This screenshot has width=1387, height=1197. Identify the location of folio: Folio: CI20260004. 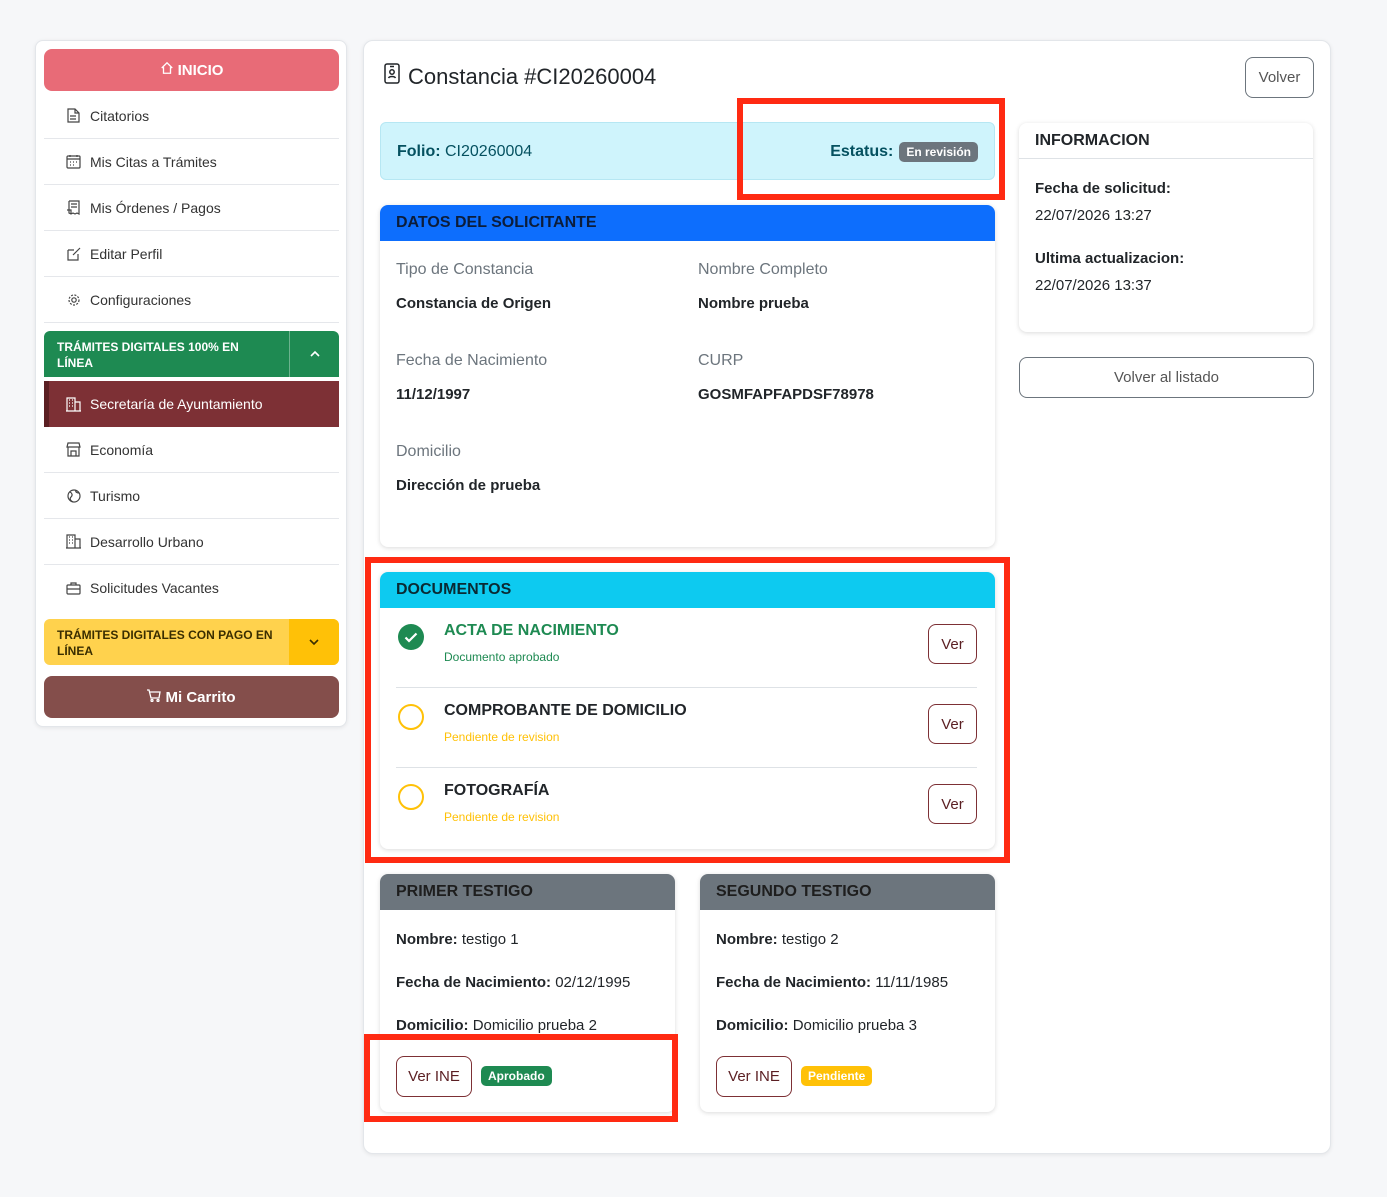
(464, 152).